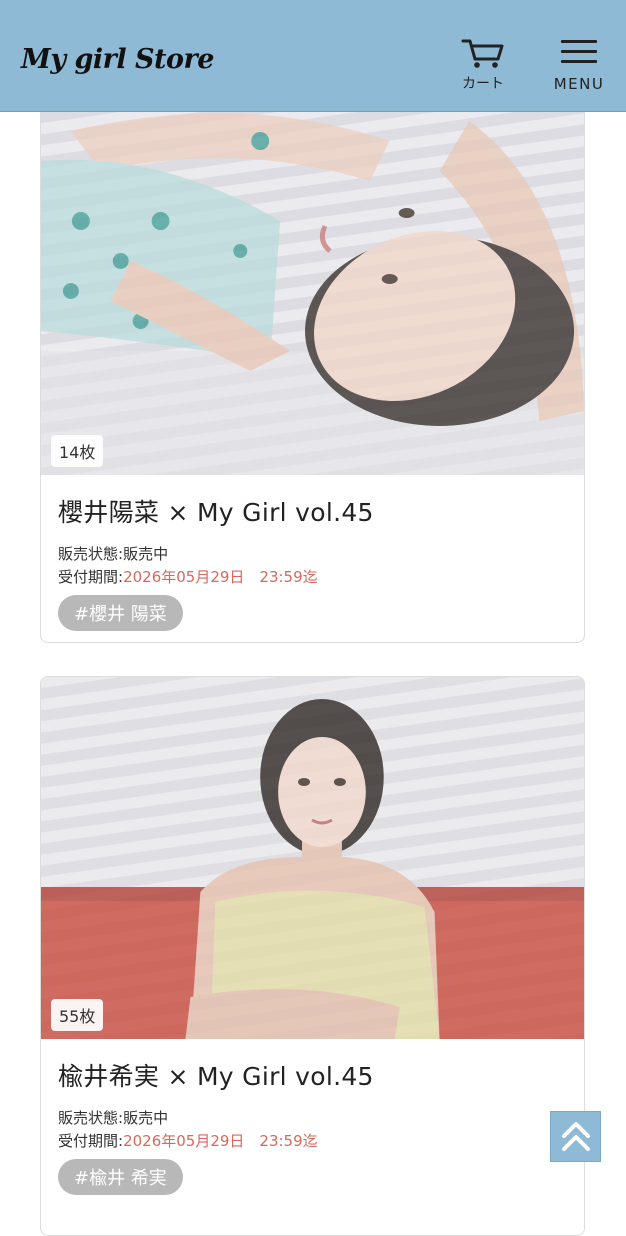  Describe the element at coordinates (483, 84) in the screenshot. I see `cart-label: カート` at that location.